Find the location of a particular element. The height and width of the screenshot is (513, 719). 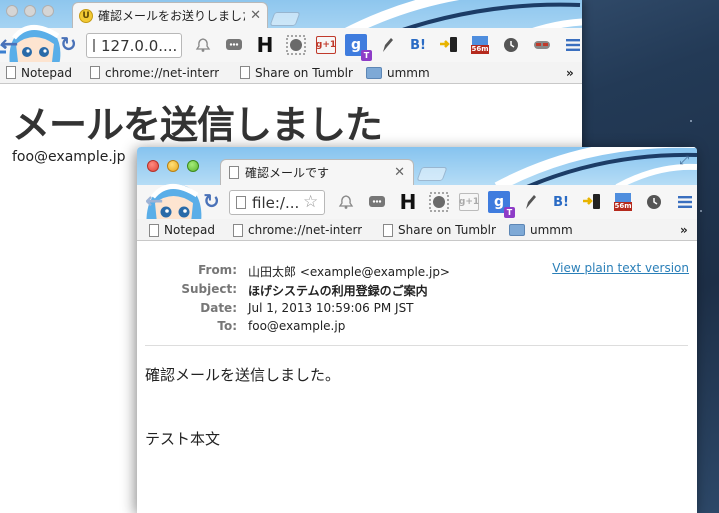

tab-confirmation-mail: 確認メールです ✕ is located at coordinates (317, 172).